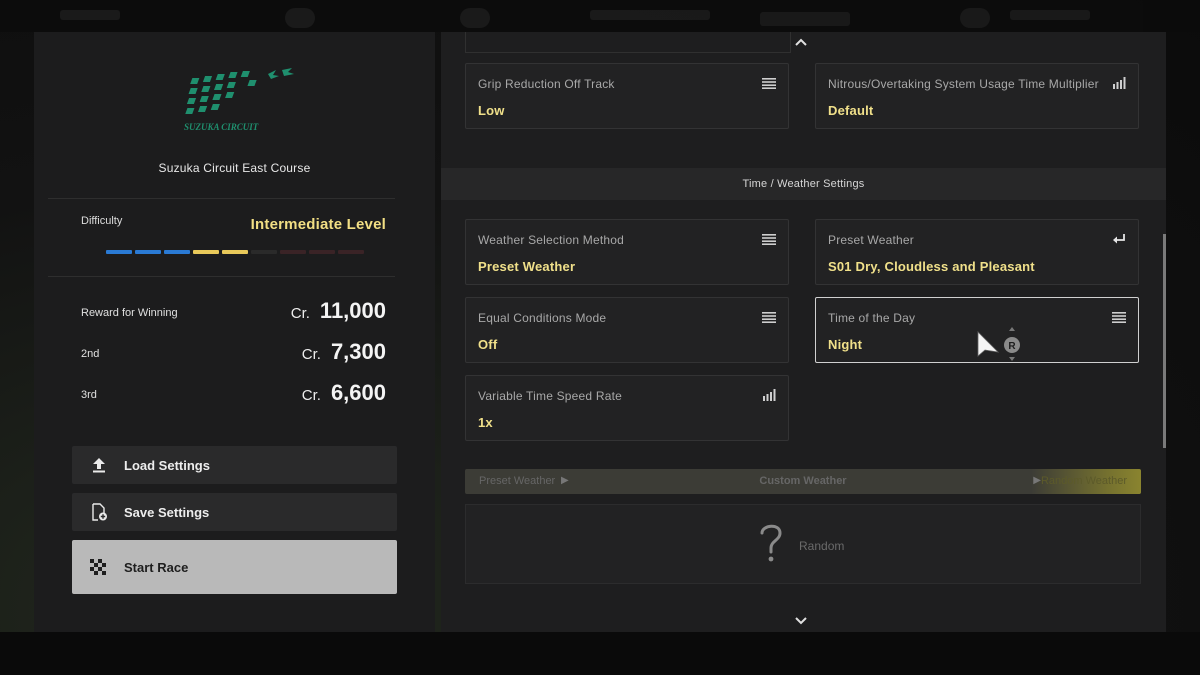 The height and width of the screenshot is (675, 1200). What do you see at coordinates (851, 110) in the screenshot?
I see `setting-value: Default` at bounding box center [851, 110].